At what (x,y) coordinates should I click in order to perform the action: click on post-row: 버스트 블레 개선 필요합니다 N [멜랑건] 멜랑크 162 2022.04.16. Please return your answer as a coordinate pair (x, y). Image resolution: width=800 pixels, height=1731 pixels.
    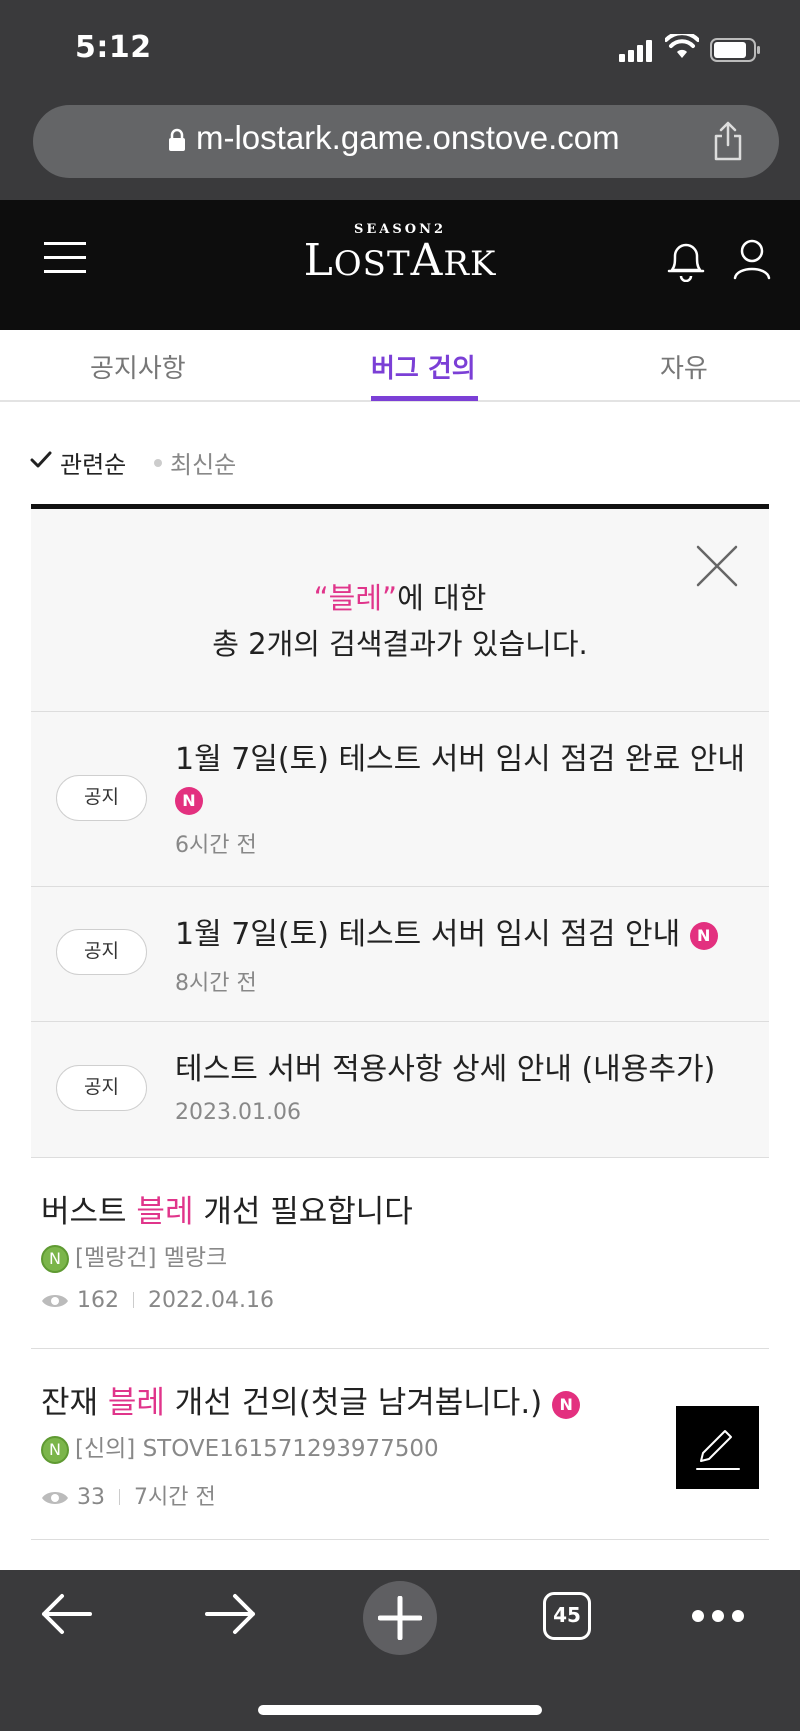
    Looking at the image, I should click on (400, 1253).